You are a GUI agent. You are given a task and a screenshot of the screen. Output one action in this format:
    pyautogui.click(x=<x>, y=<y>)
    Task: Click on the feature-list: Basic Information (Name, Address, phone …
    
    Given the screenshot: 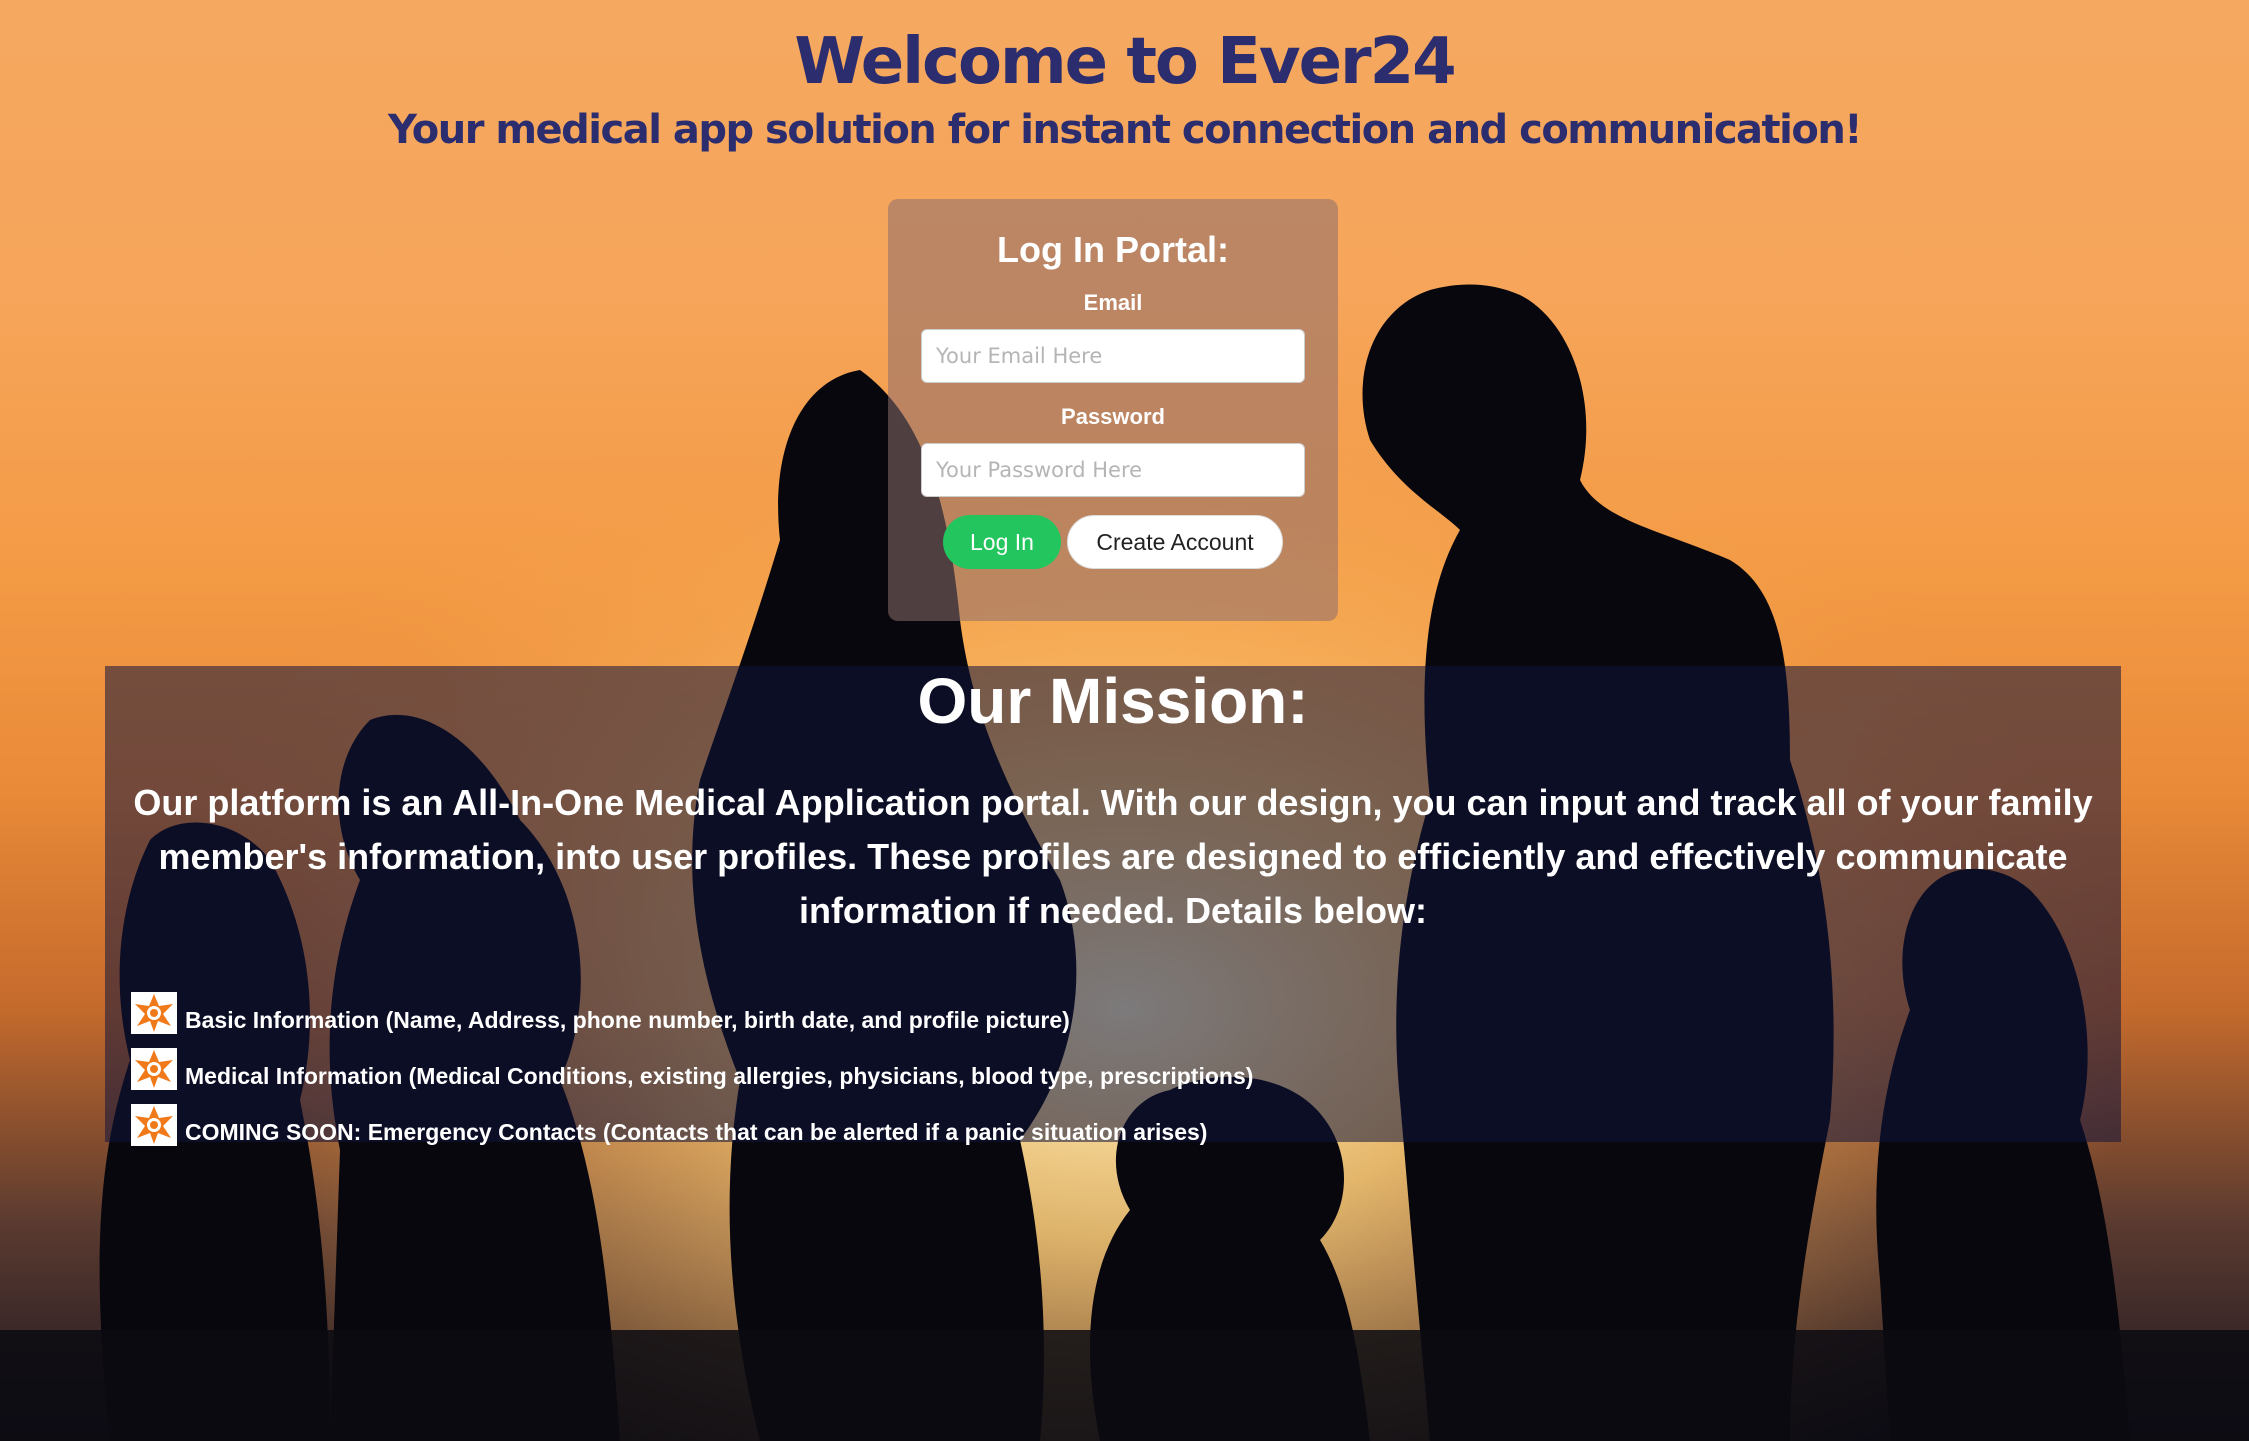 What is the action you would take?
    pyautogui.click(x=1126, y=1062)
    